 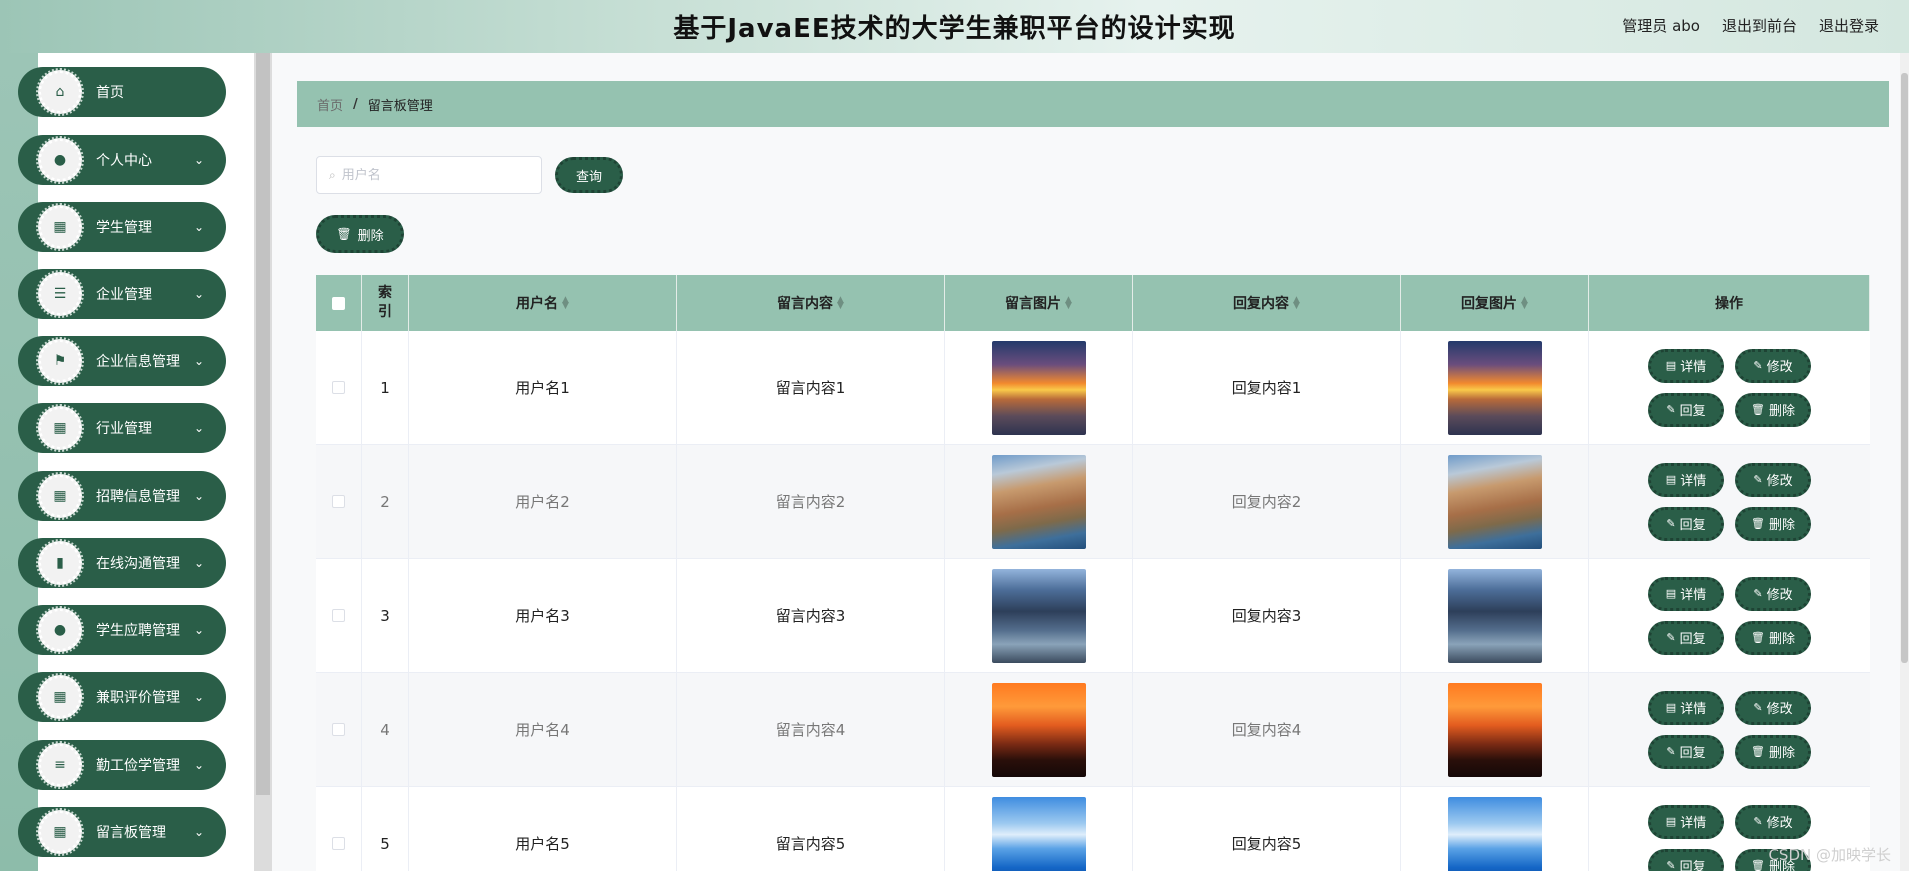 I want to click on page-scroll-thumb, so click(x=1904, y=368).